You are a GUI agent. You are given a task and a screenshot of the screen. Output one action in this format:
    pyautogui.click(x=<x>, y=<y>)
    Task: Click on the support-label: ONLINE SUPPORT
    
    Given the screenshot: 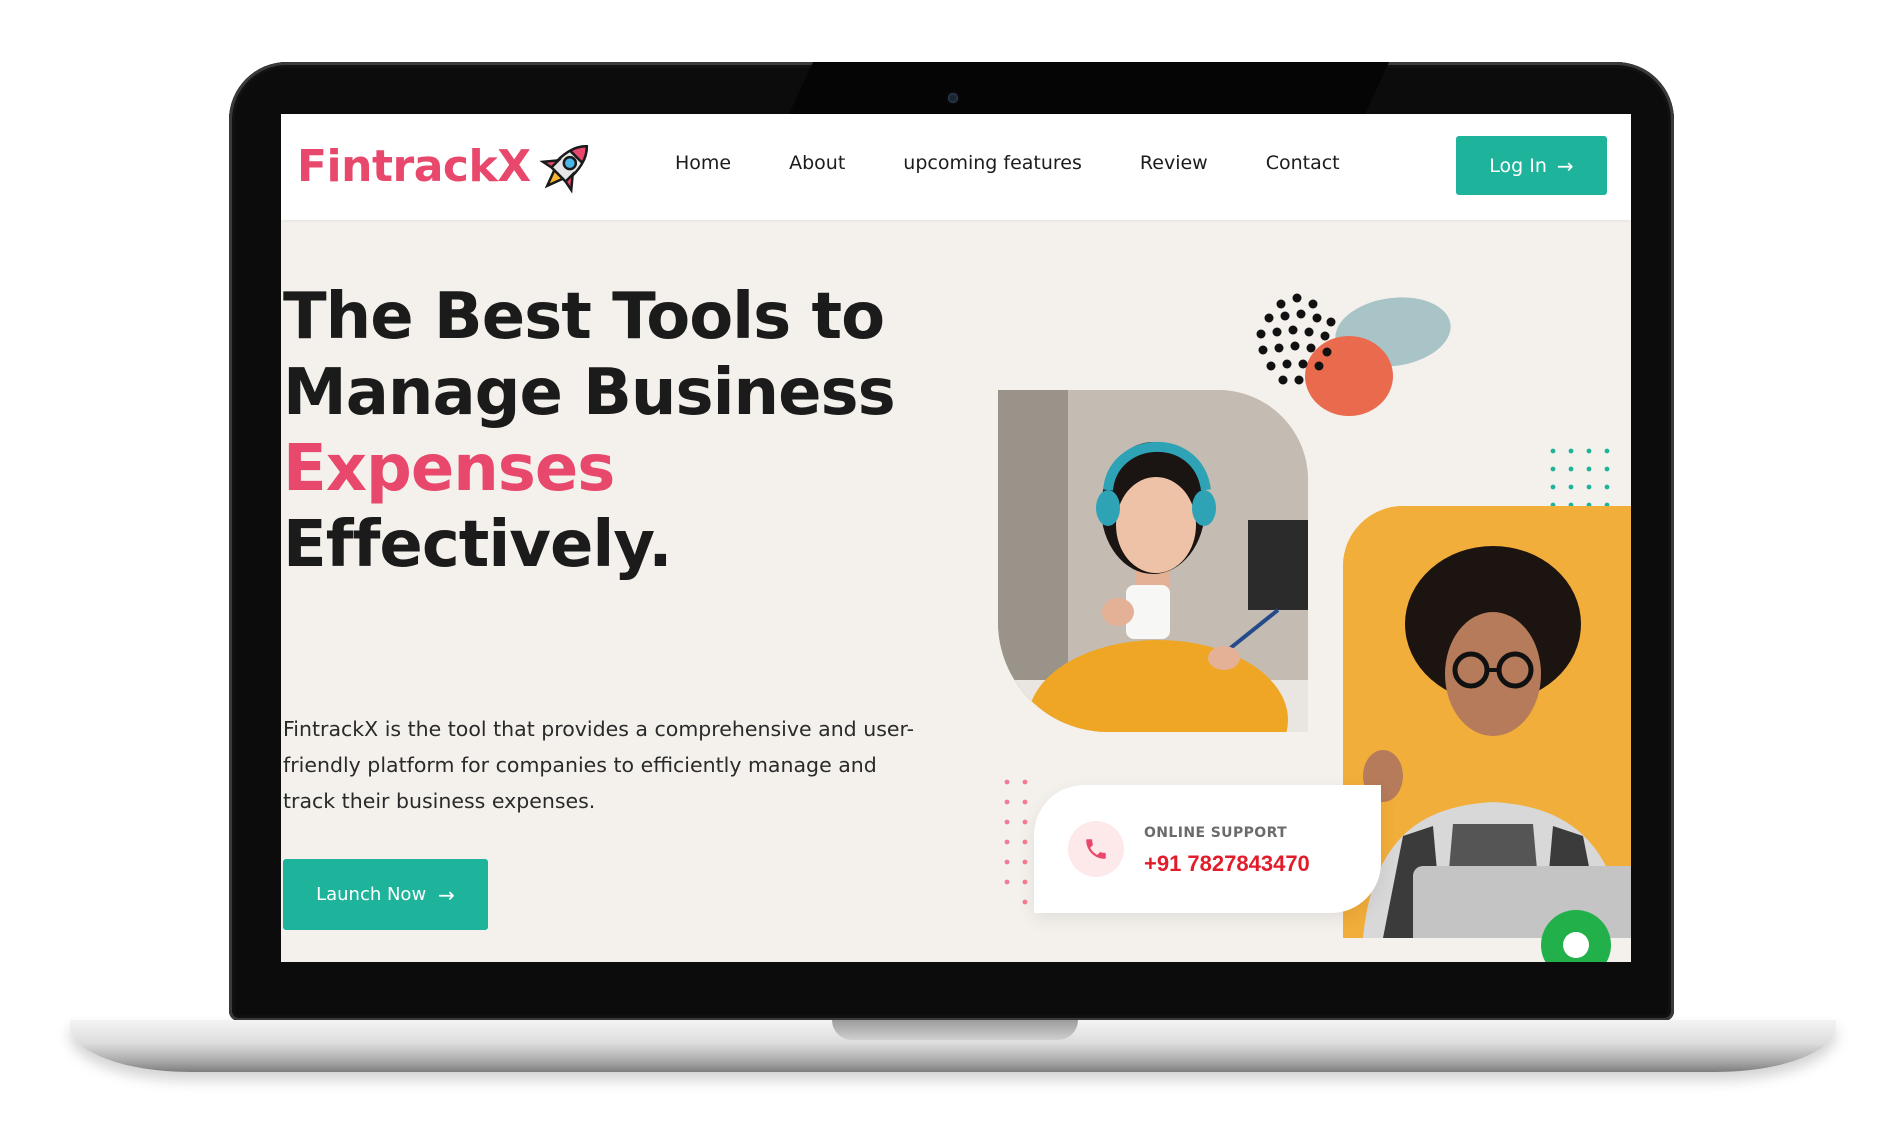 What is the action you would take?
    pyautogui.click(x=1216, y=833)
    